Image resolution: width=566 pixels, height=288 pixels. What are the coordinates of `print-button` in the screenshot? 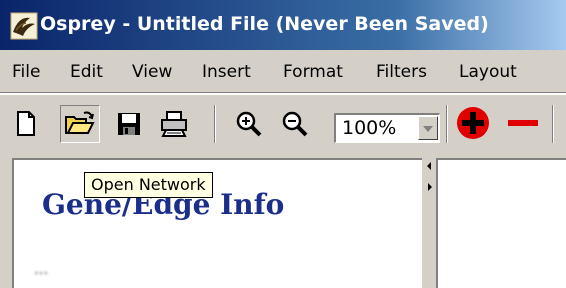 It's located at (173, 124).